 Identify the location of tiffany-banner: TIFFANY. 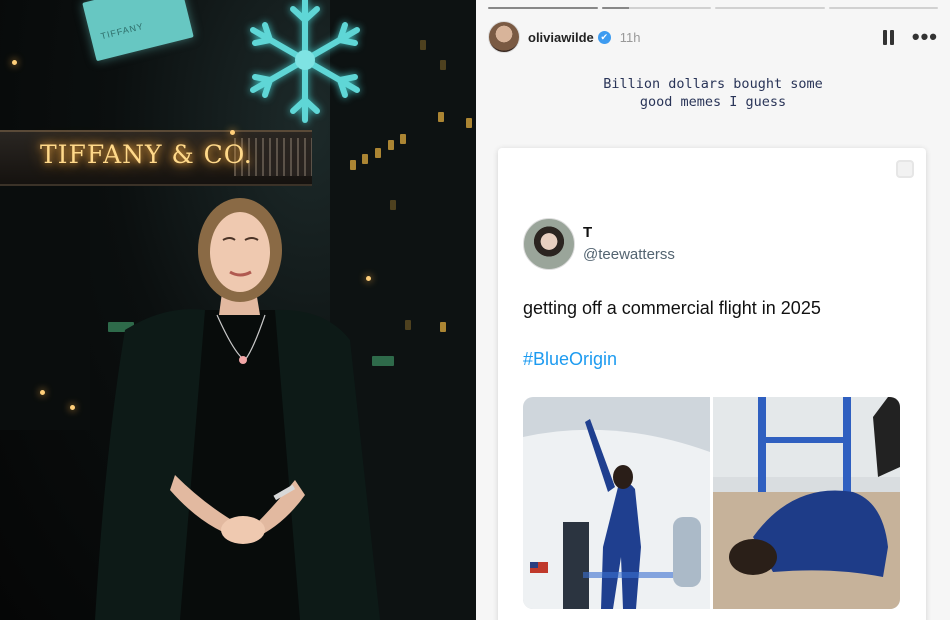
(138, 31).